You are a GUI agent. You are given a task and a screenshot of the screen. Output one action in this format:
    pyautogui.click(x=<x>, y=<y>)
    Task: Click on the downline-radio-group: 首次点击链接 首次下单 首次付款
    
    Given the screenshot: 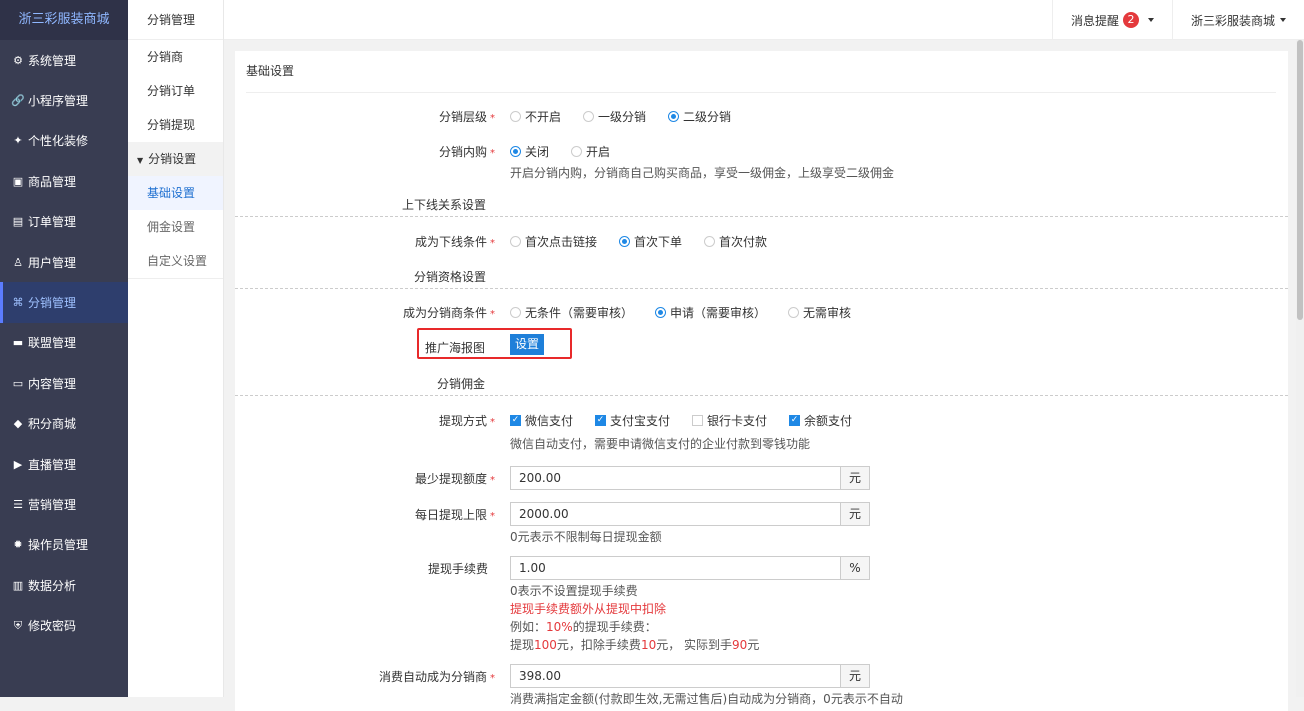 What is the action you would take?
    pyautogui.click(x=649, y=241)
    